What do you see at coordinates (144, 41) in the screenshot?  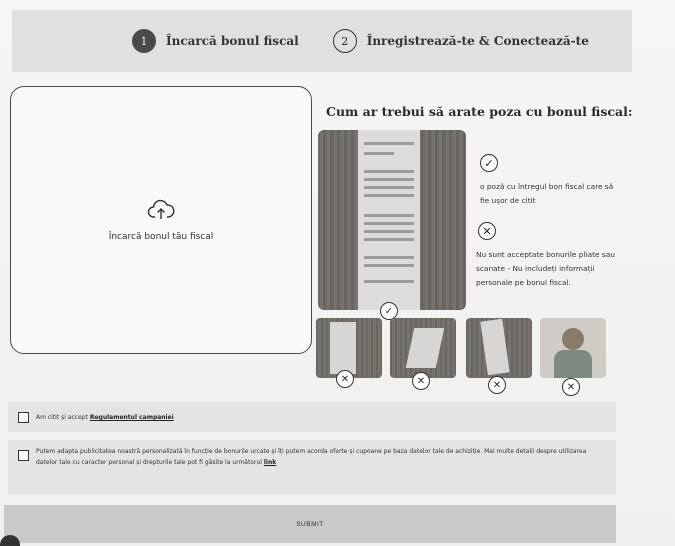 I see `step-number: 1` at bounding box center [144, 41].